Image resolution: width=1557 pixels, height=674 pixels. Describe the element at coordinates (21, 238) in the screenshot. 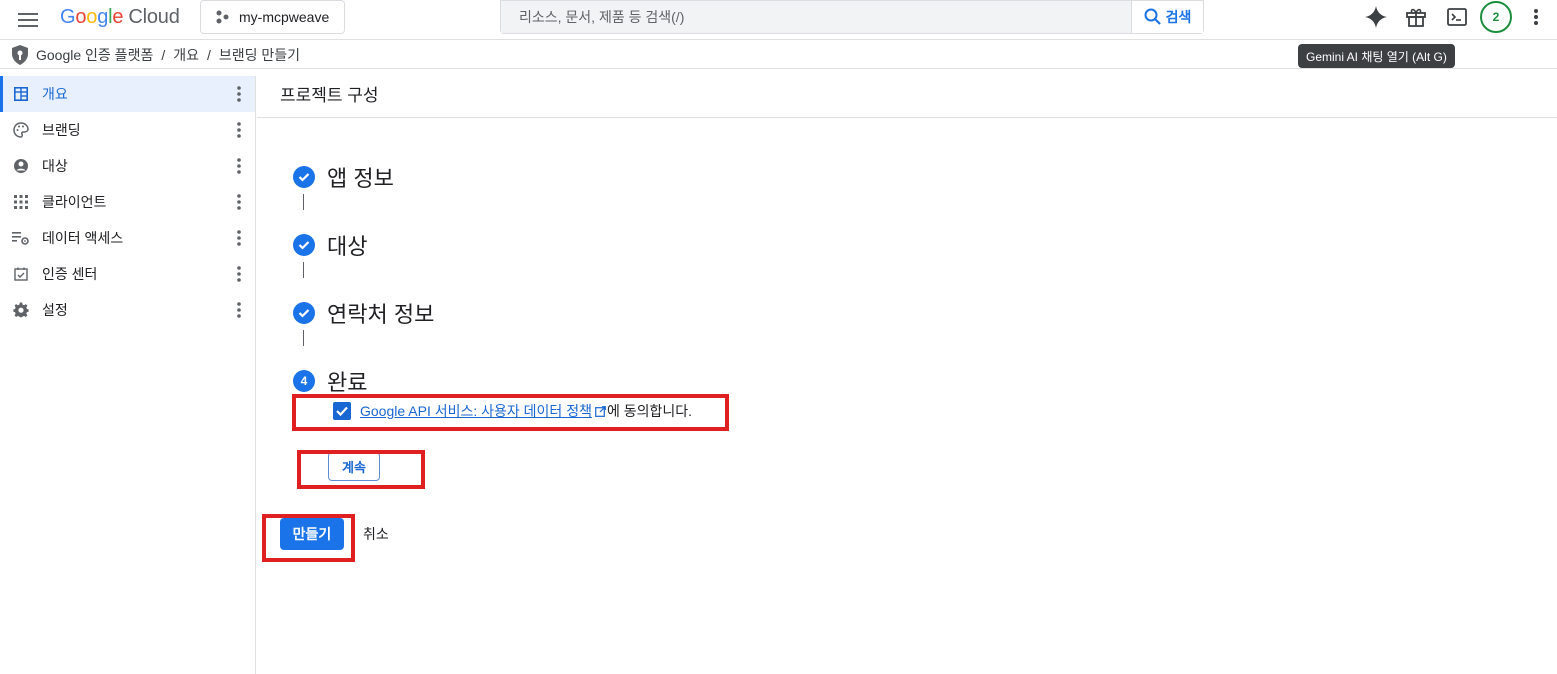

I see `data-access-icon` at that location.